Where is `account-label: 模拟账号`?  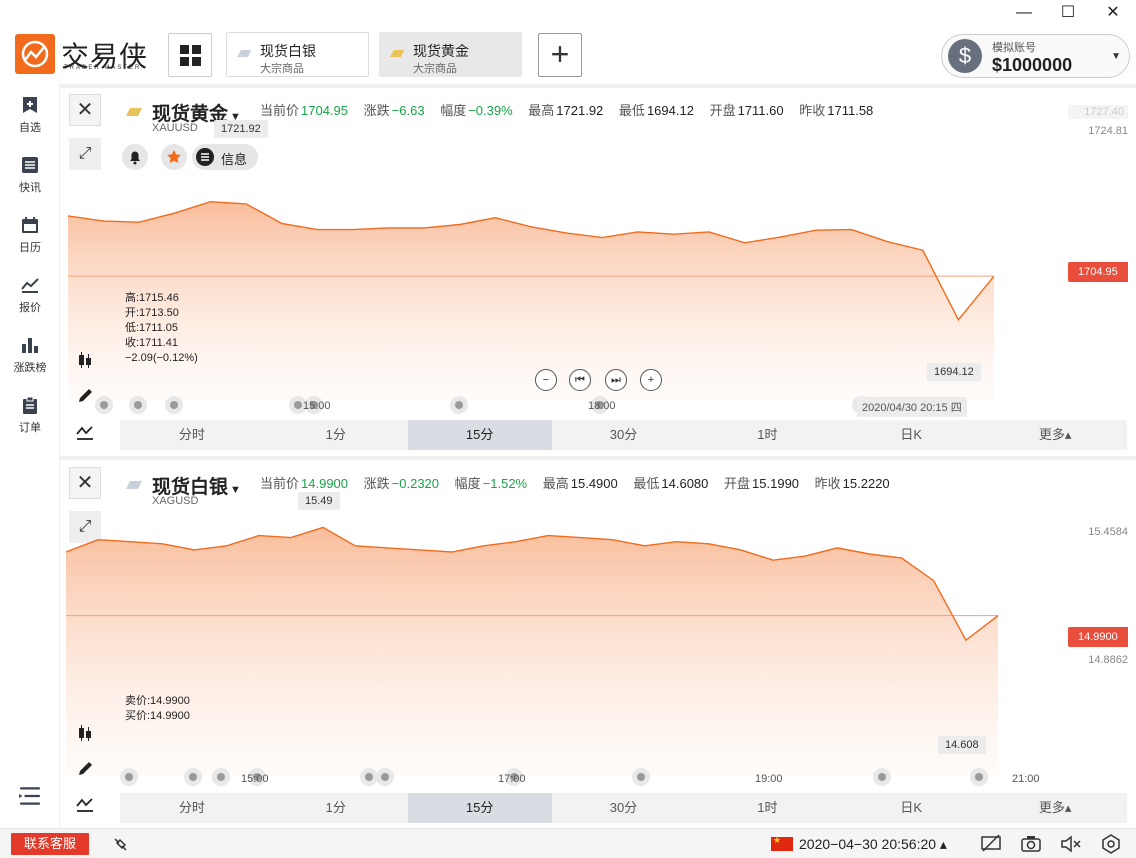 account-label: 模拟账号 is located at coordinates (1014, 48).